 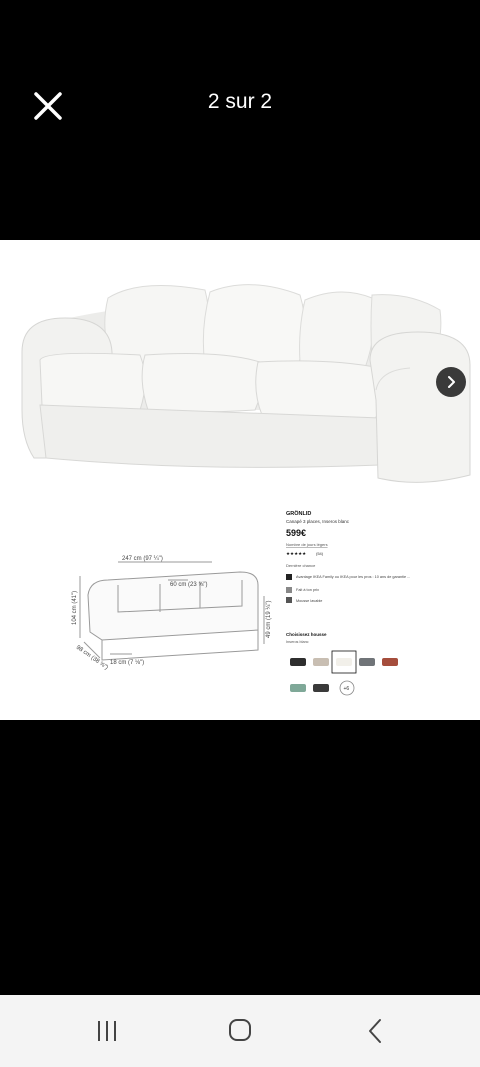 What do you see at coordinates (306, 634) in the screenshot?
I see `cover-heading: Choisissez housse` at bounding box center [306, 634].